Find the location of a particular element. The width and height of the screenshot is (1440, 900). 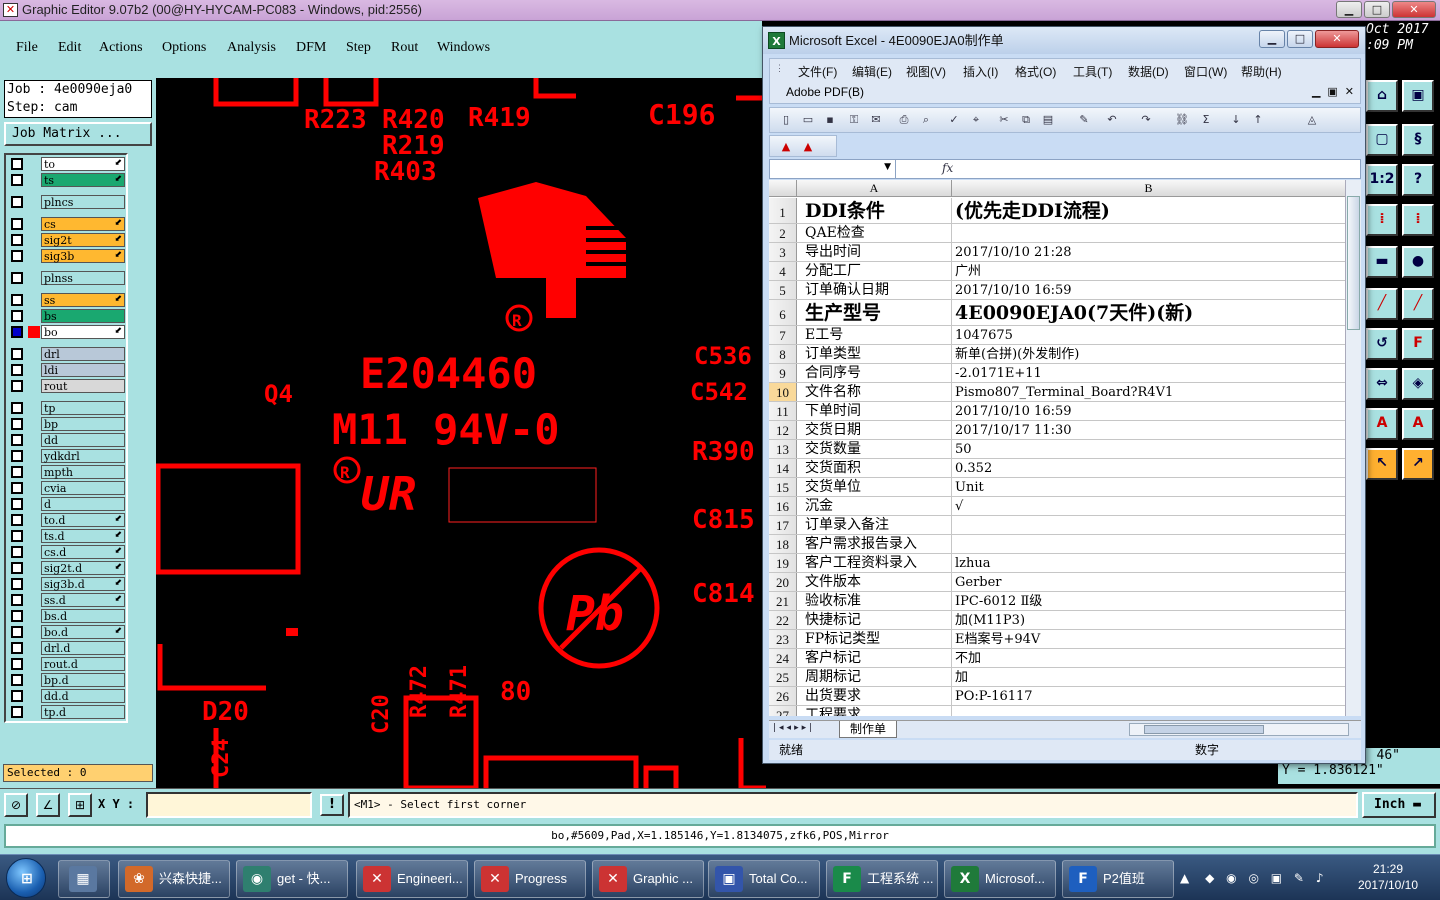

ruler-icon: ▬ is located at coordinates (1382, 262).